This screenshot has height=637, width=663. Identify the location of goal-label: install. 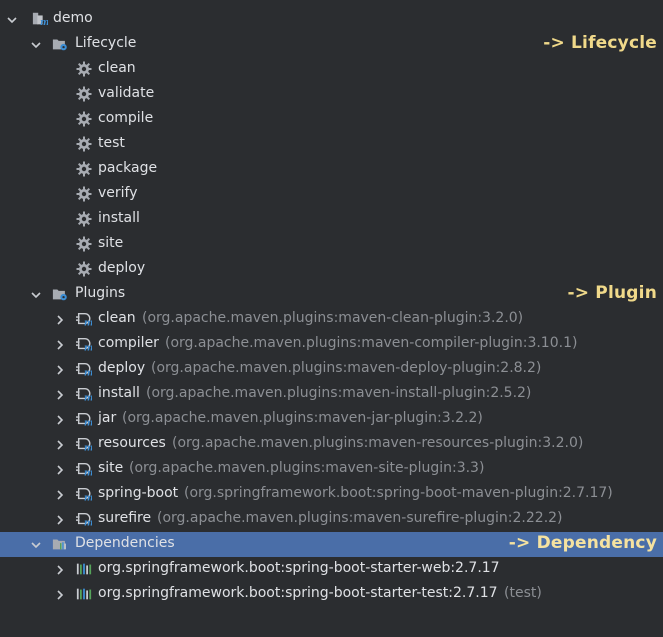
(119, 218).